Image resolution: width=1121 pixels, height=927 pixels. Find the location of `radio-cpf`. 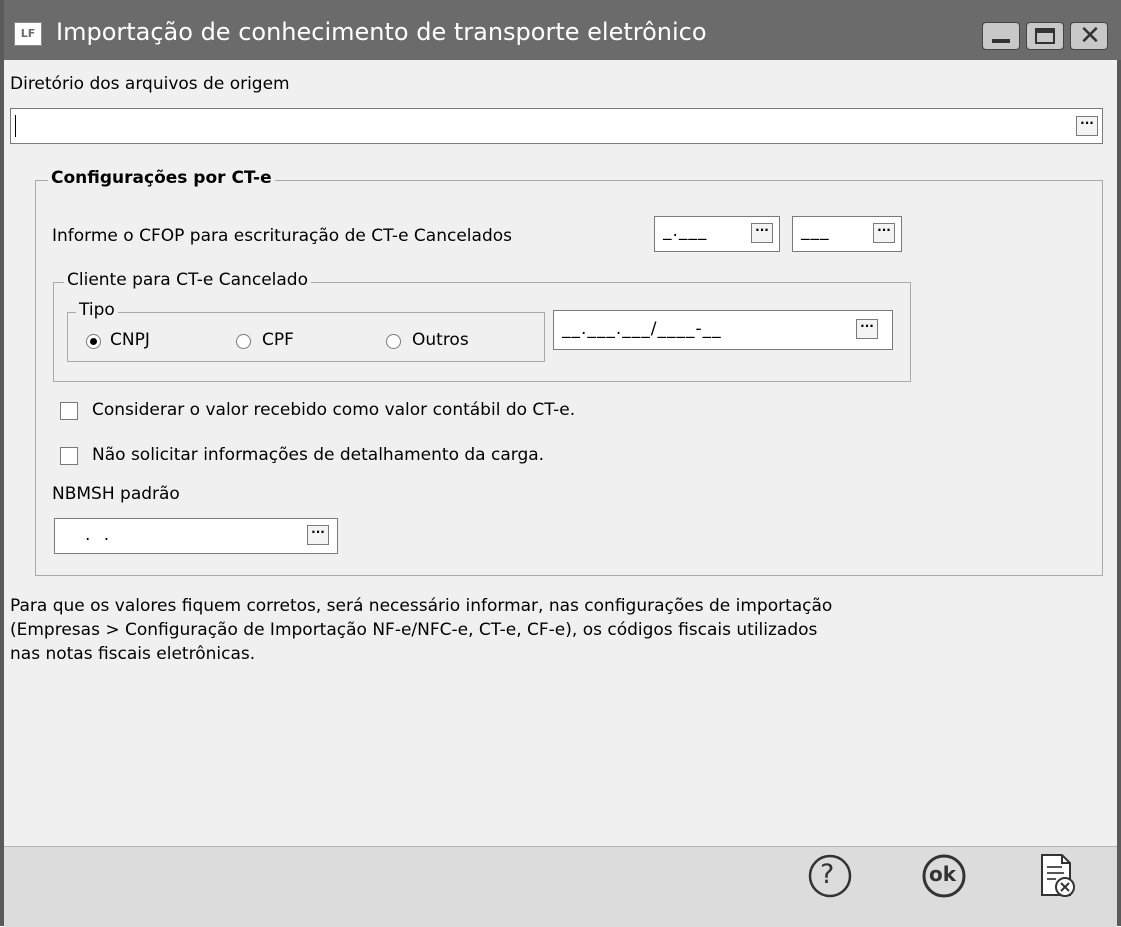

radio-cpf is located at coordinates (243, 341).